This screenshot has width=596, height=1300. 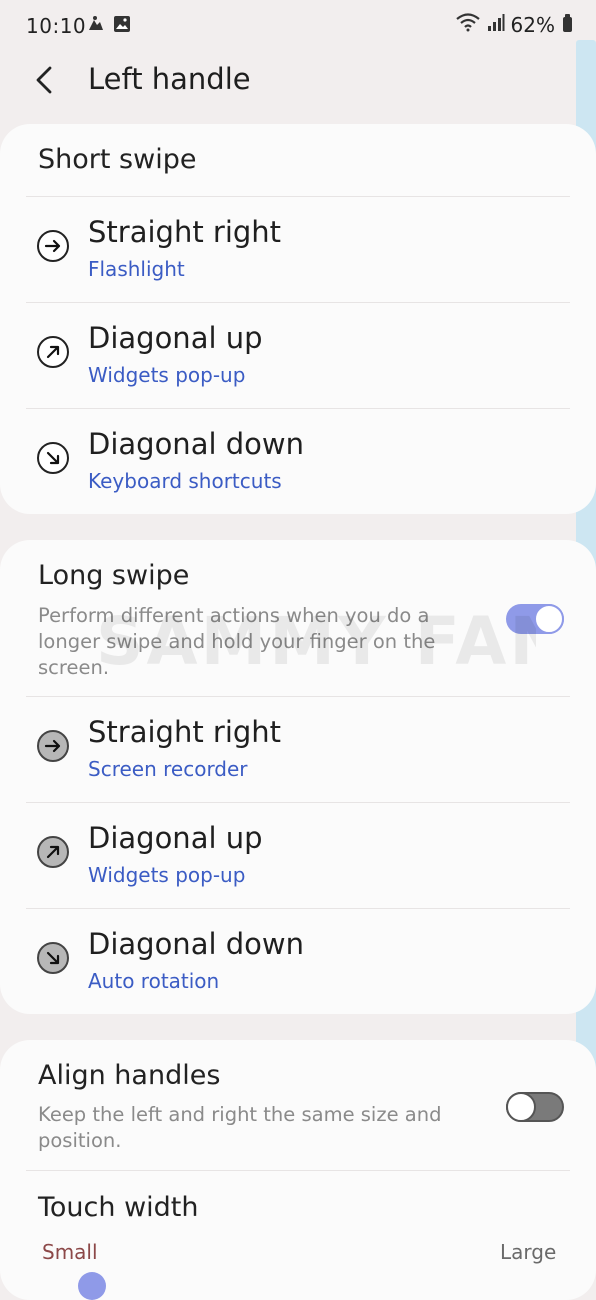 What do you see at coordinates (298, 249) in the screenshot?
I see `short-straight-right-row: Straight right Flashlight` at bounding box center [298, 249].